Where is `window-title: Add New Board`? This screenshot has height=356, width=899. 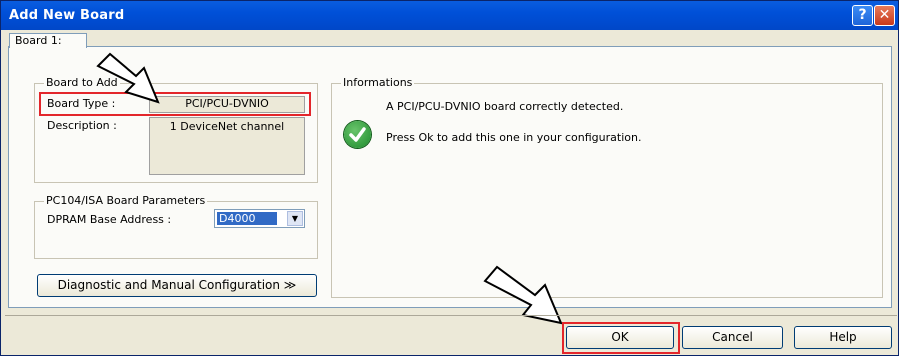
window-title: Add New Board is located at coordinates (67, 15).